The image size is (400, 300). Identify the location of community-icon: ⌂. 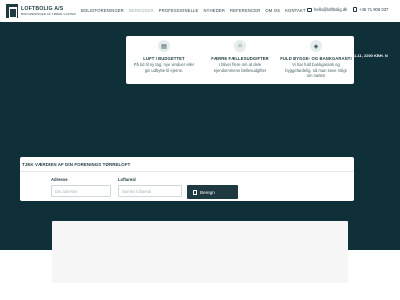
(240, 46).